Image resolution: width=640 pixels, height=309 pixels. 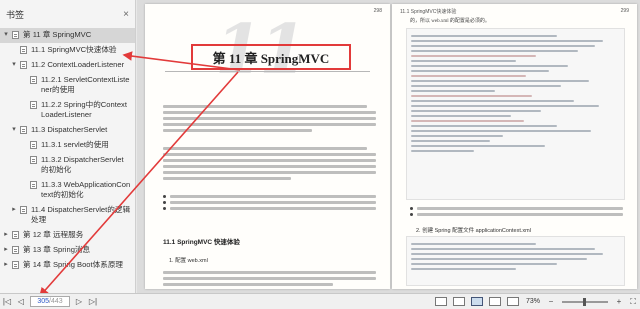 I want to click on section-title: 11.1 SpringMVC 快速体验, so click(x=201, y=242).